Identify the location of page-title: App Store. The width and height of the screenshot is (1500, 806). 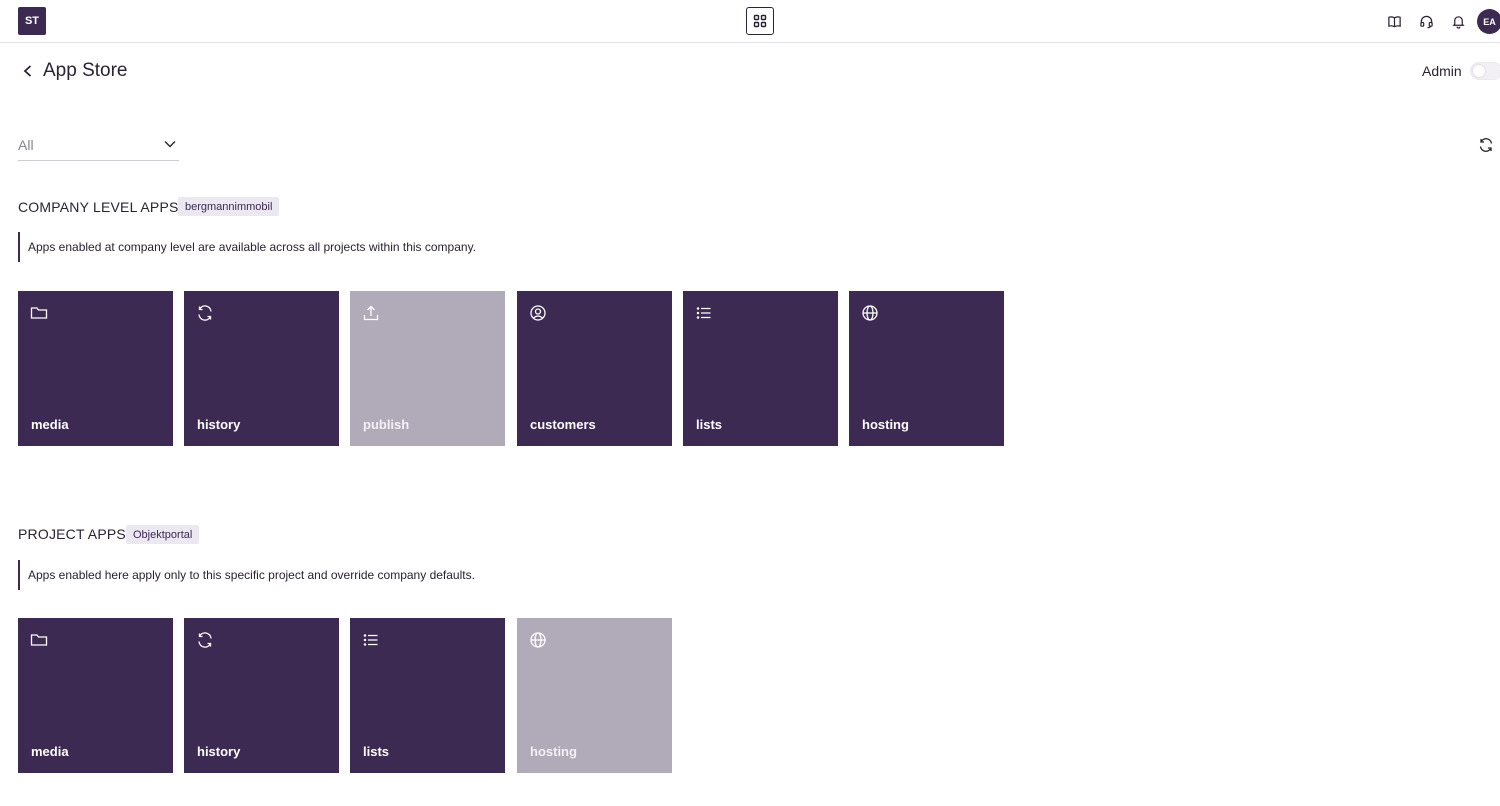
(85, 70).